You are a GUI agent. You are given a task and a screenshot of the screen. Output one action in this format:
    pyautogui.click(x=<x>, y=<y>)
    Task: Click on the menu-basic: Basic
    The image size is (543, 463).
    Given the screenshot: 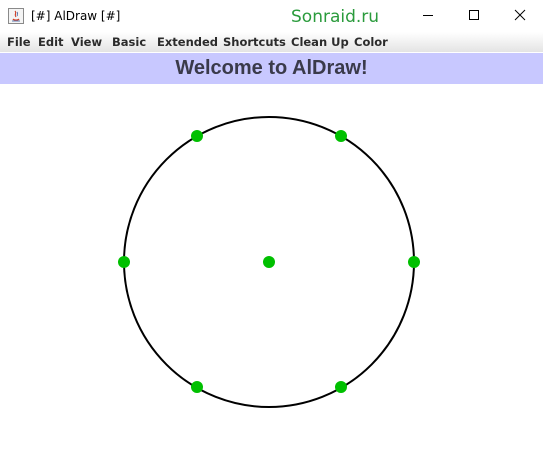 What is the action you would take?
    pyautogui.click(x=129, y=42)
    